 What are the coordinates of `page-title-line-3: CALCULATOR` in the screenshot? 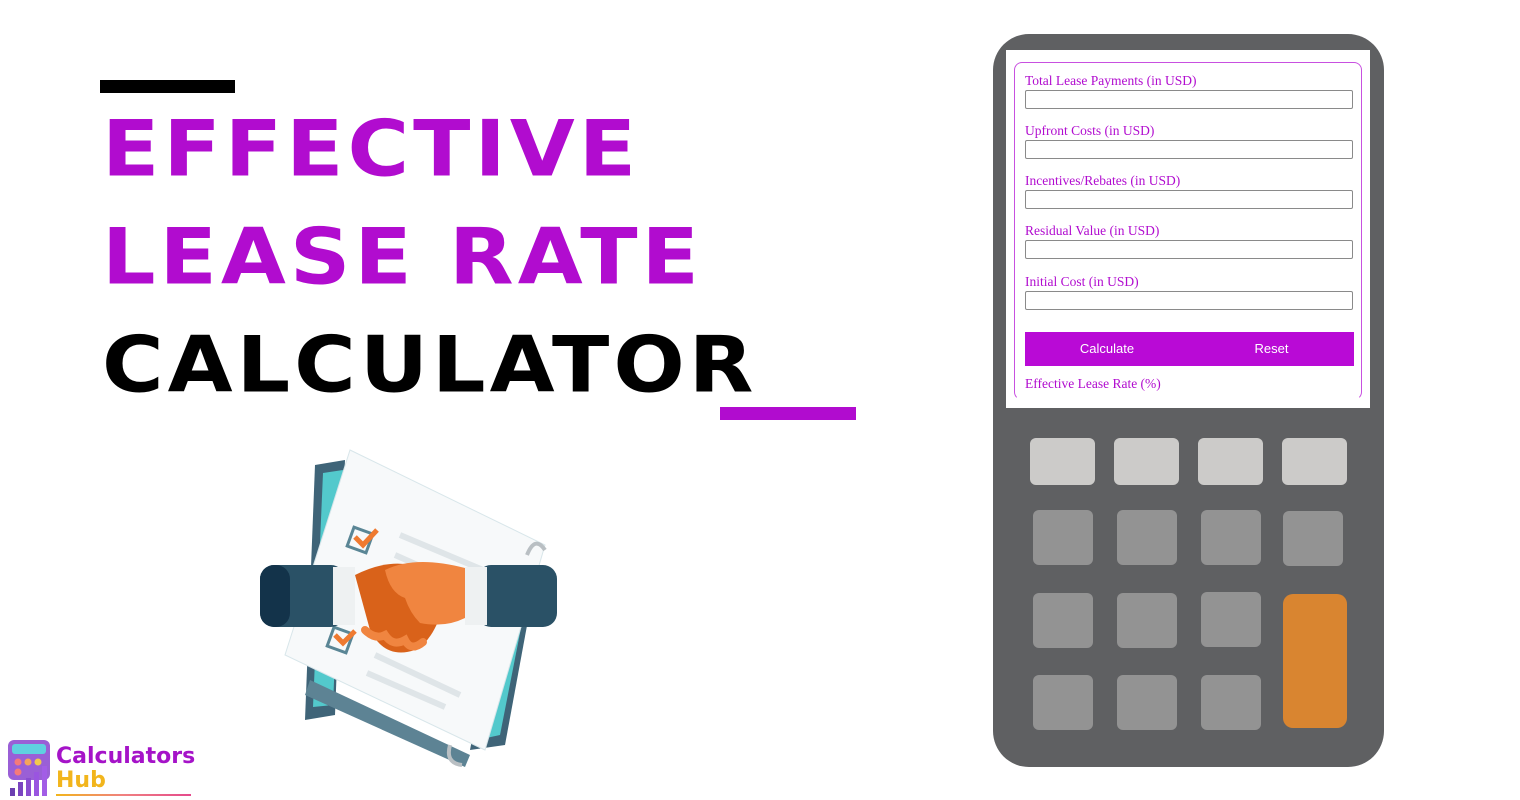 It's located at (430, 364).